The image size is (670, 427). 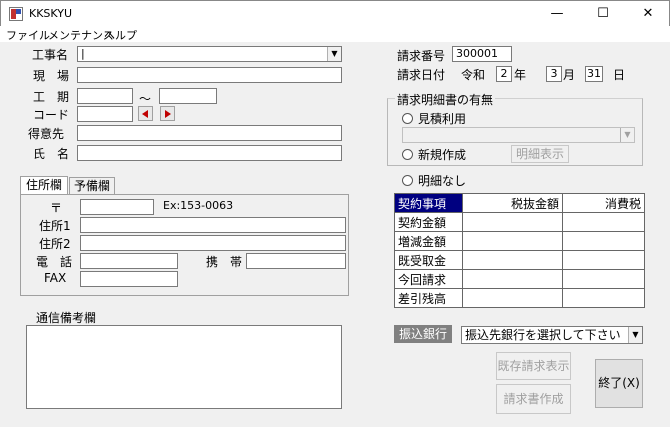 I want to click on app-icon, so click(x=16, y=14).